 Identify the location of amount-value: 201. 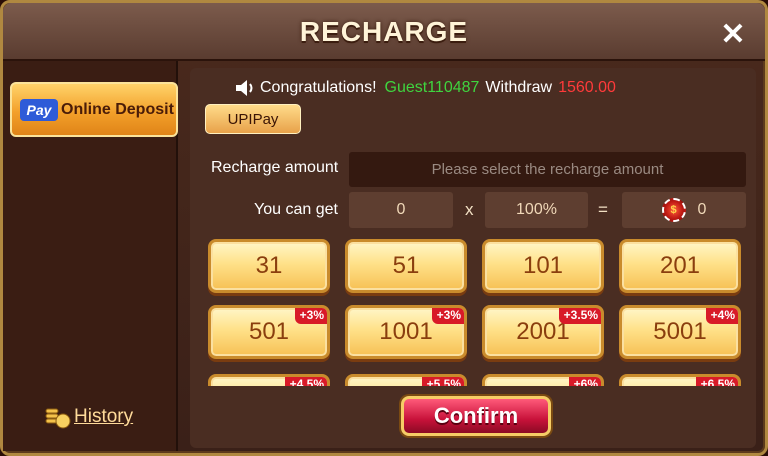
(680, 265).